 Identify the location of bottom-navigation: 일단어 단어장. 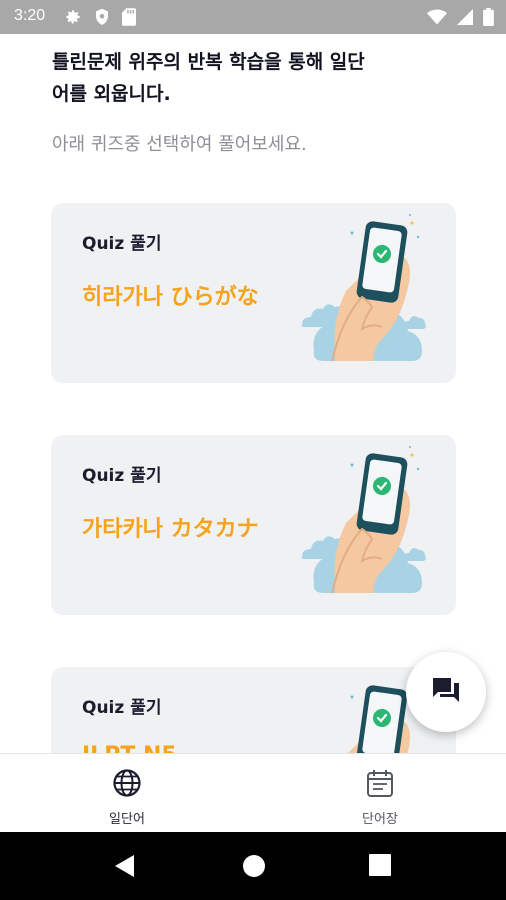
(253, 792).